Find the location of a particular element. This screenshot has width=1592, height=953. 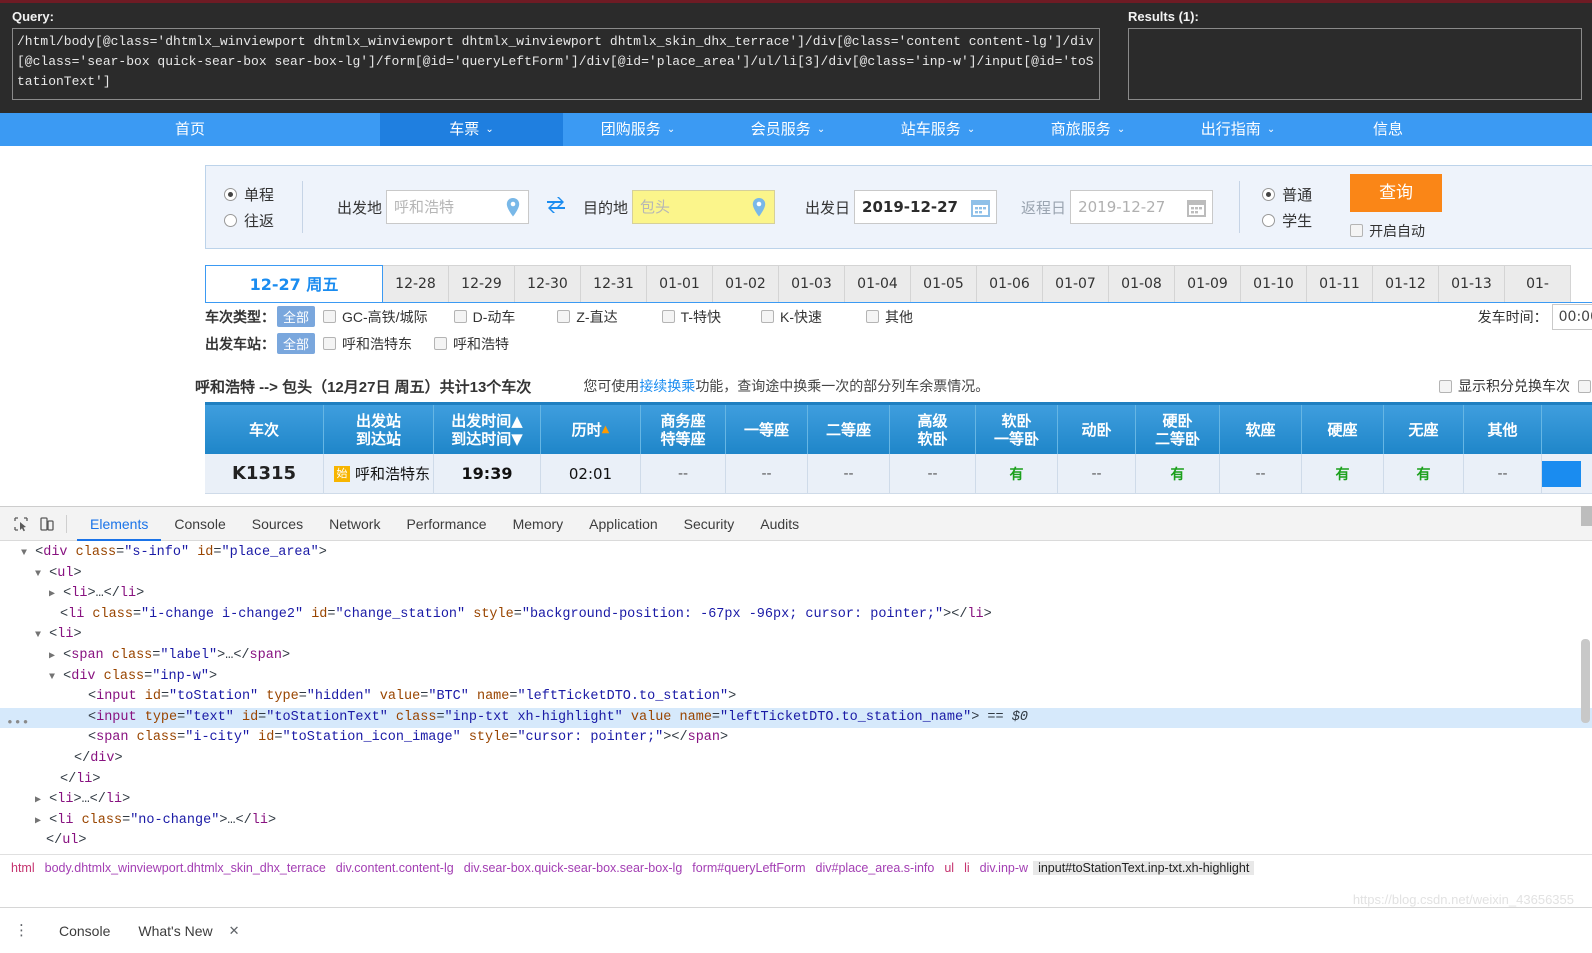

station-all-button: 全部 is located at coordinates (296, 343).